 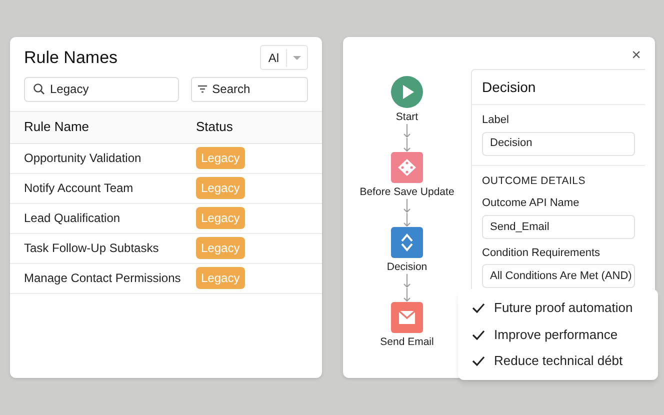 I want to click on split-arrows-icon, so click(x=407, y=242).